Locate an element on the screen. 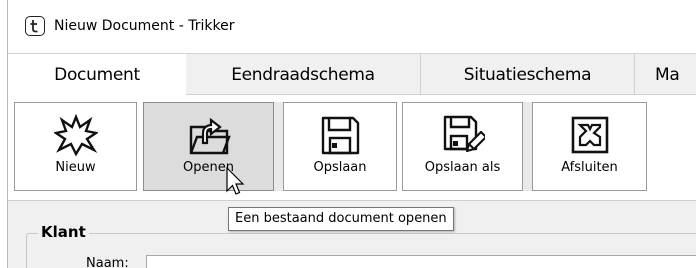 The height and width of the screenshot is (268, 696). window-title: Nieuw Document - Trikker is located at coordinates (144, 26).